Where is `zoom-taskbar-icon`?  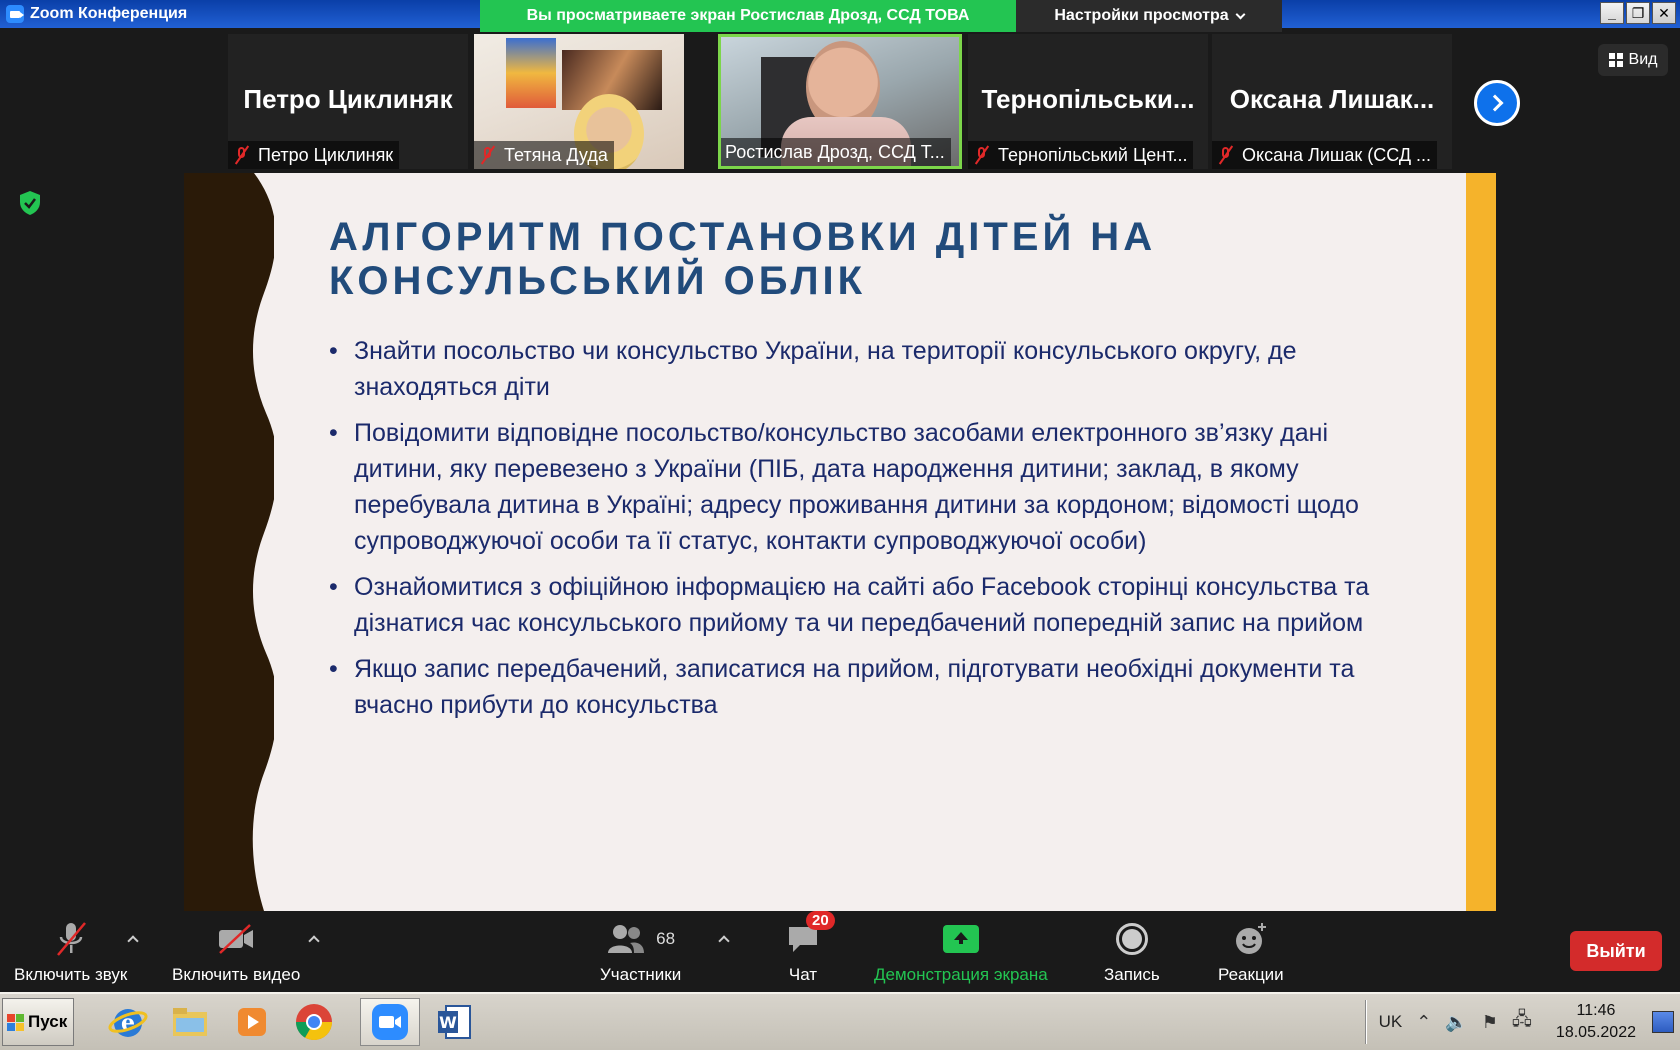
zoom-taskbar-icon is located at coordinates (390, 1022).